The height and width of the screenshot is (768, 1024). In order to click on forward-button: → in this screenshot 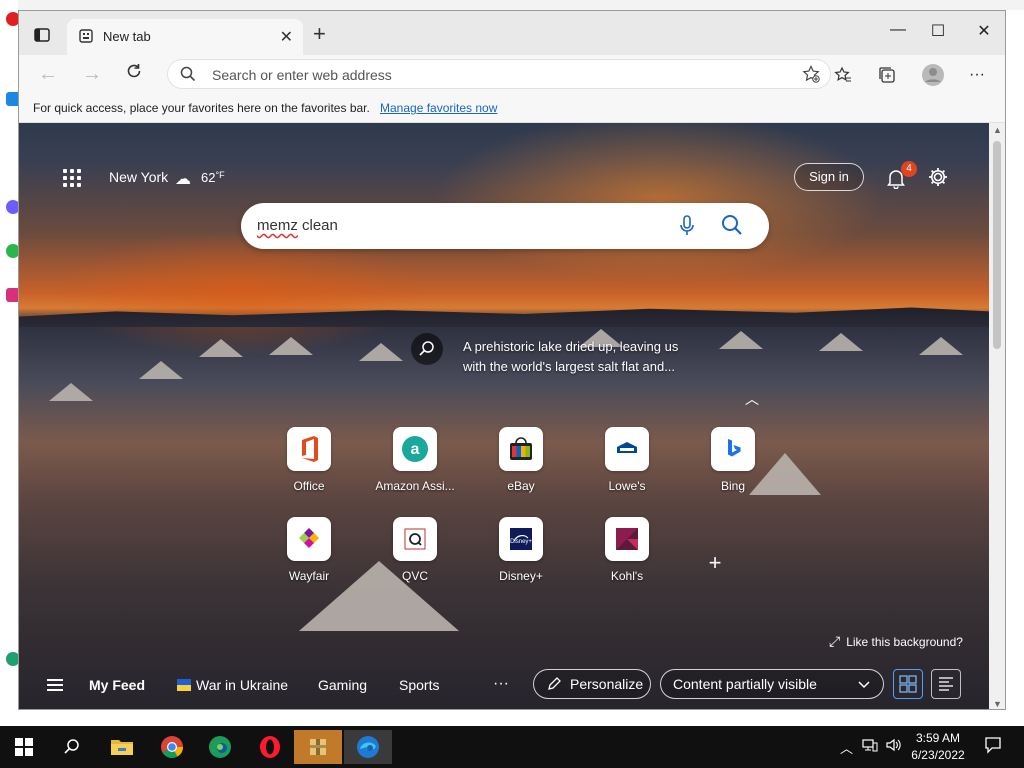, I will do `click(92, 74)`.